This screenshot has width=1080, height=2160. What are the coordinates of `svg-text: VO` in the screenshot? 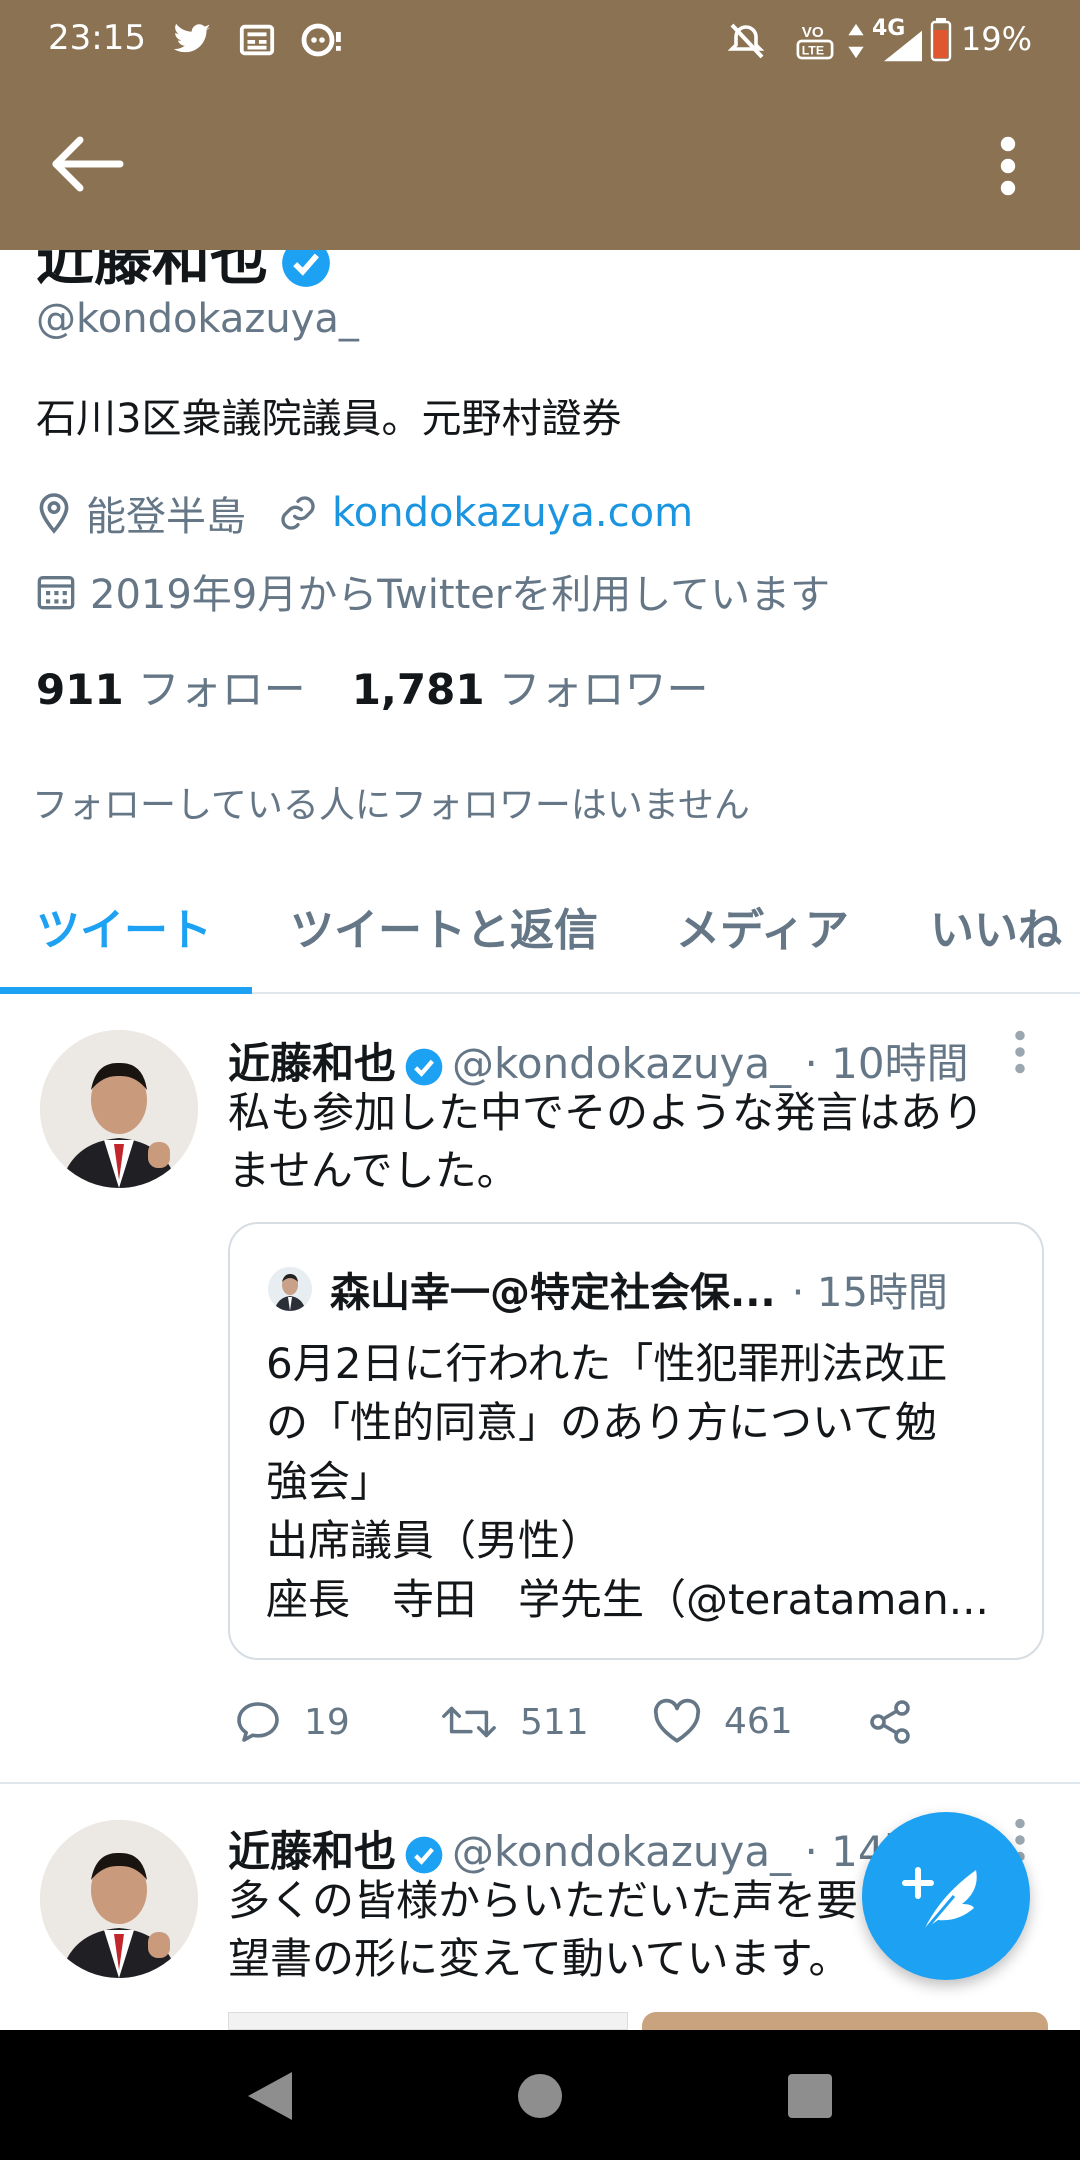 It's located at (813, 32).